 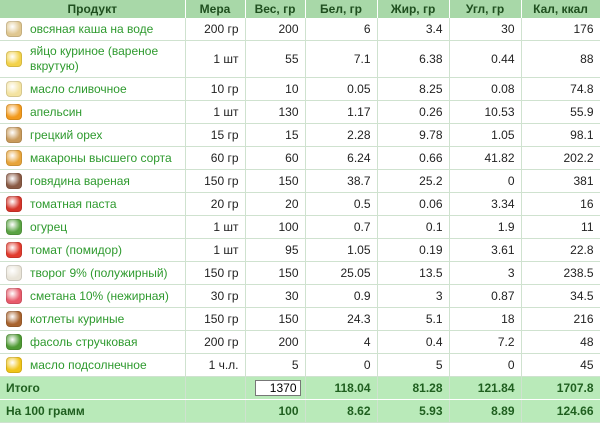 I want to click on protein-cell: 38.7, so click(x=341, y=181).